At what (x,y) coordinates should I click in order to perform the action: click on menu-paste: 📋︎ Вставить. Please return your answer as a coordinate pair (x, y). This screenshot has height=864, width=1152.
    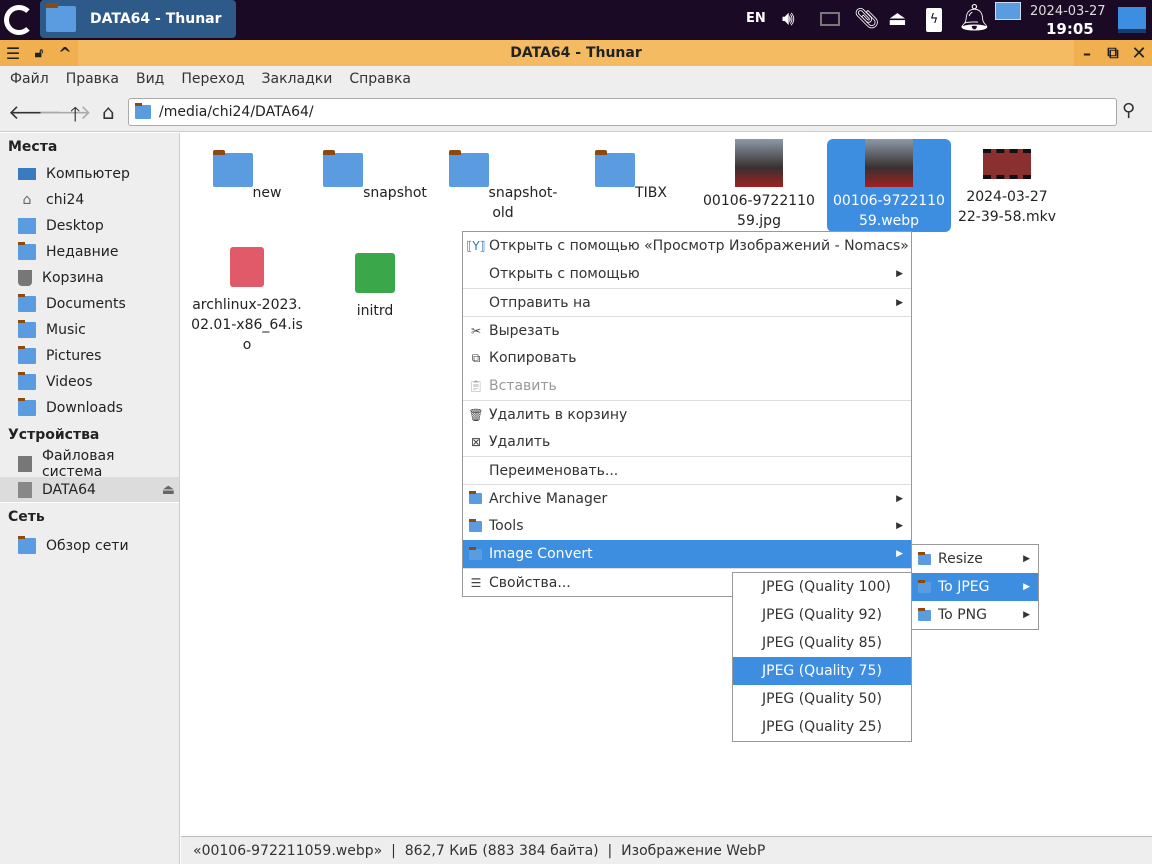
    Looking at the image, I should click on (687, 386).